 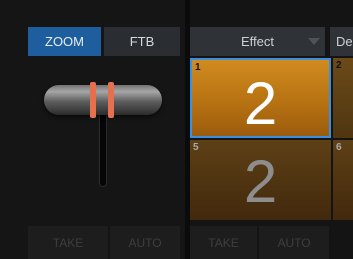 I want to click on effect-auto-button: AUTO, so click(x=294, y=242).